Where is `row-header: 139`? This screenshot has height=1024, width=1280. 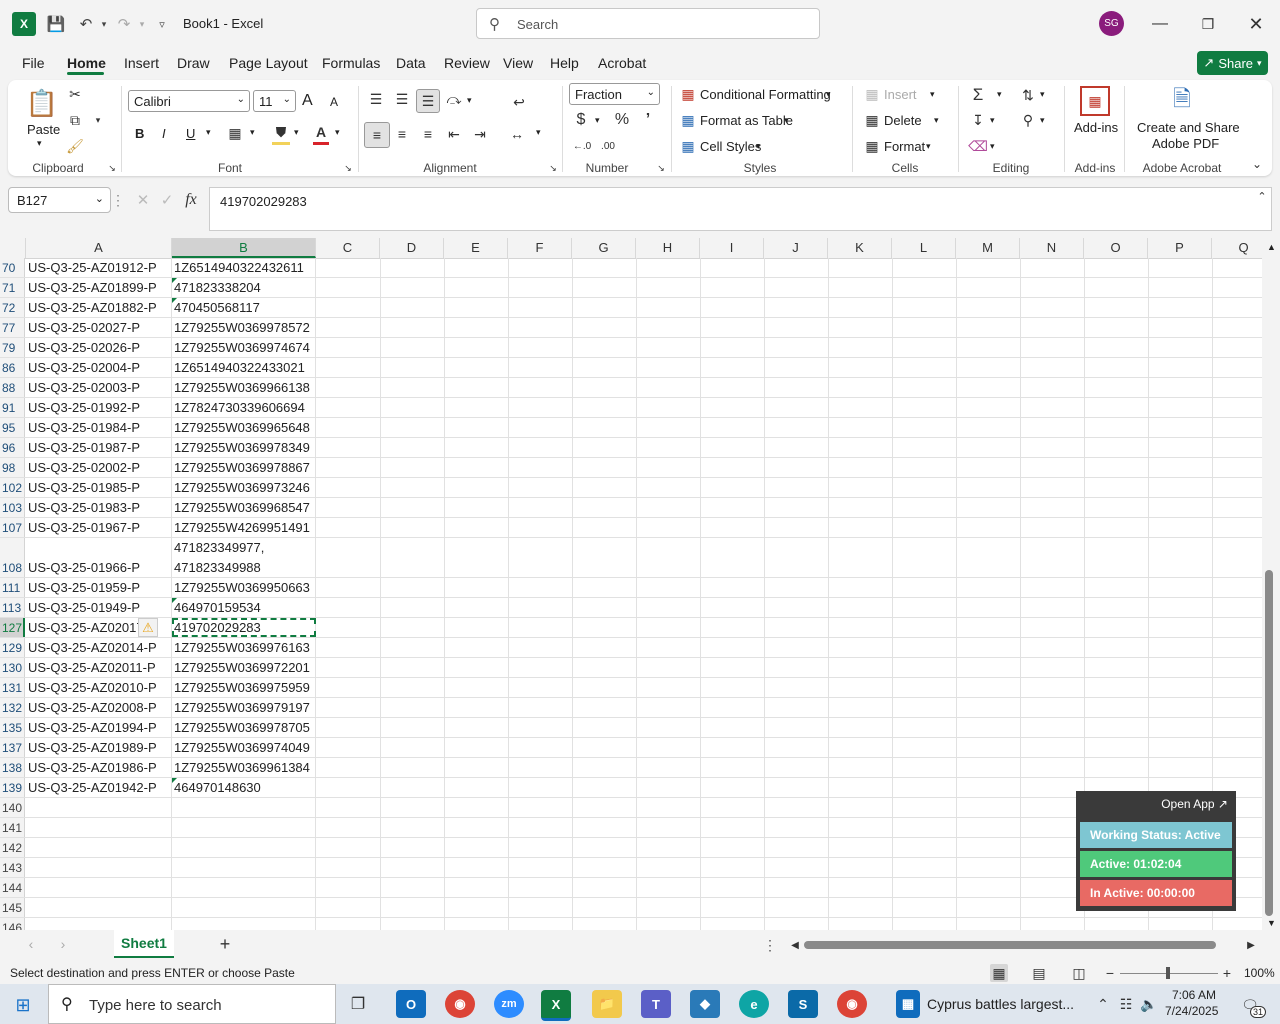 row-header: 139 is located at coordinates (12, 787).